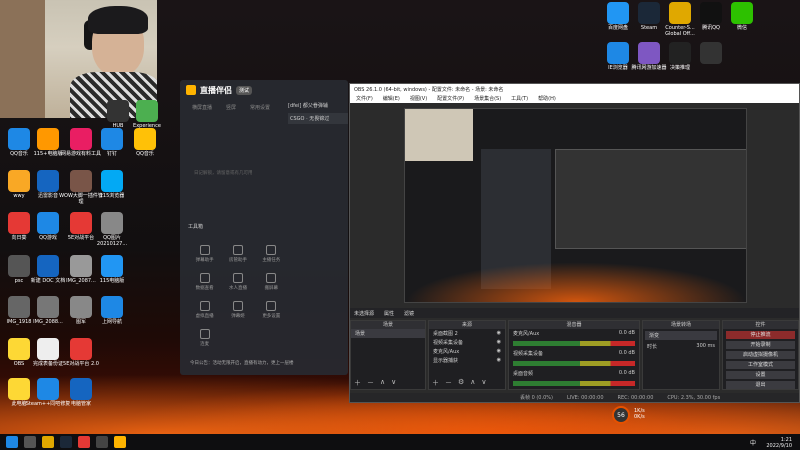  What do you see at coordinates (204, 282) in the screenshot?
I see `tool-item: 数据查看` at bounding box center [204, 282].